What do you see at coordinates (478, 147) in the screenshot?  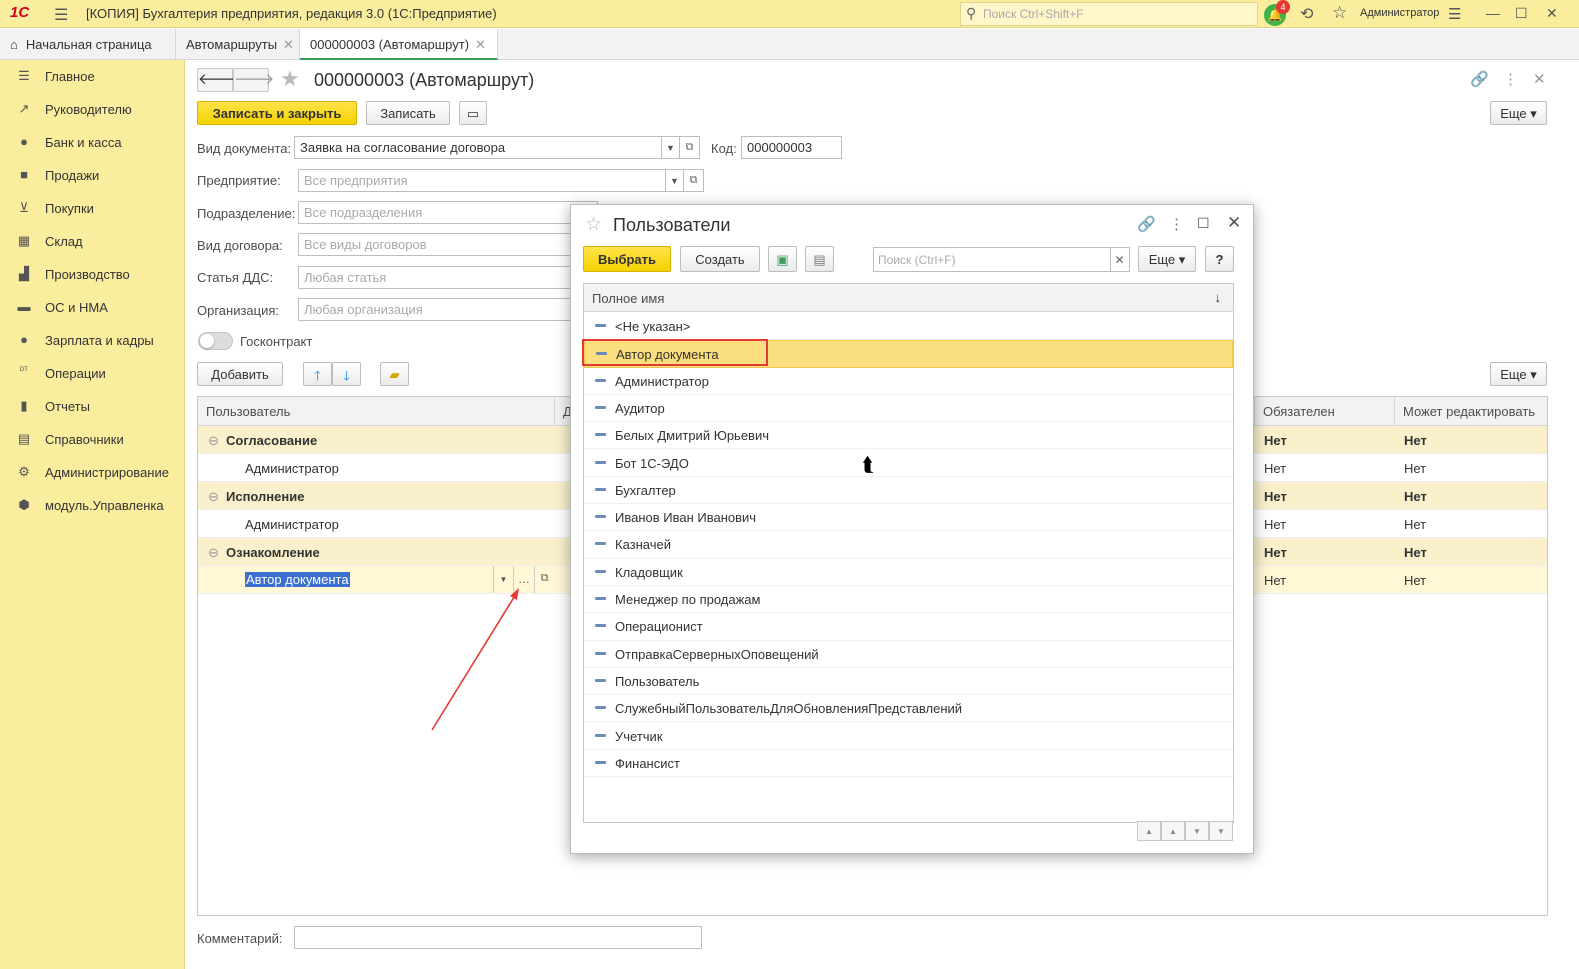 I see `doc-type-field: Заявка на согласование договора` at bounding box center [478, 147].